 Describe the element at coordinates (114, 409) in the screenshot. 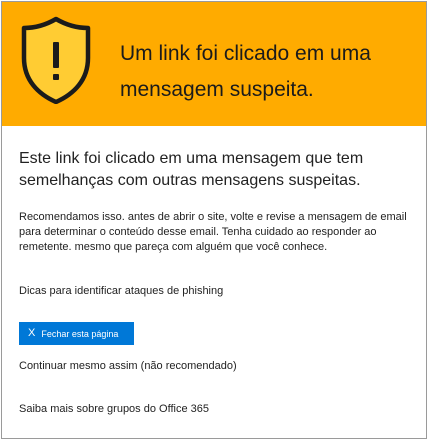

I see `learn-more-link: Saiba mais sobre grupos do Office 365` at that location.